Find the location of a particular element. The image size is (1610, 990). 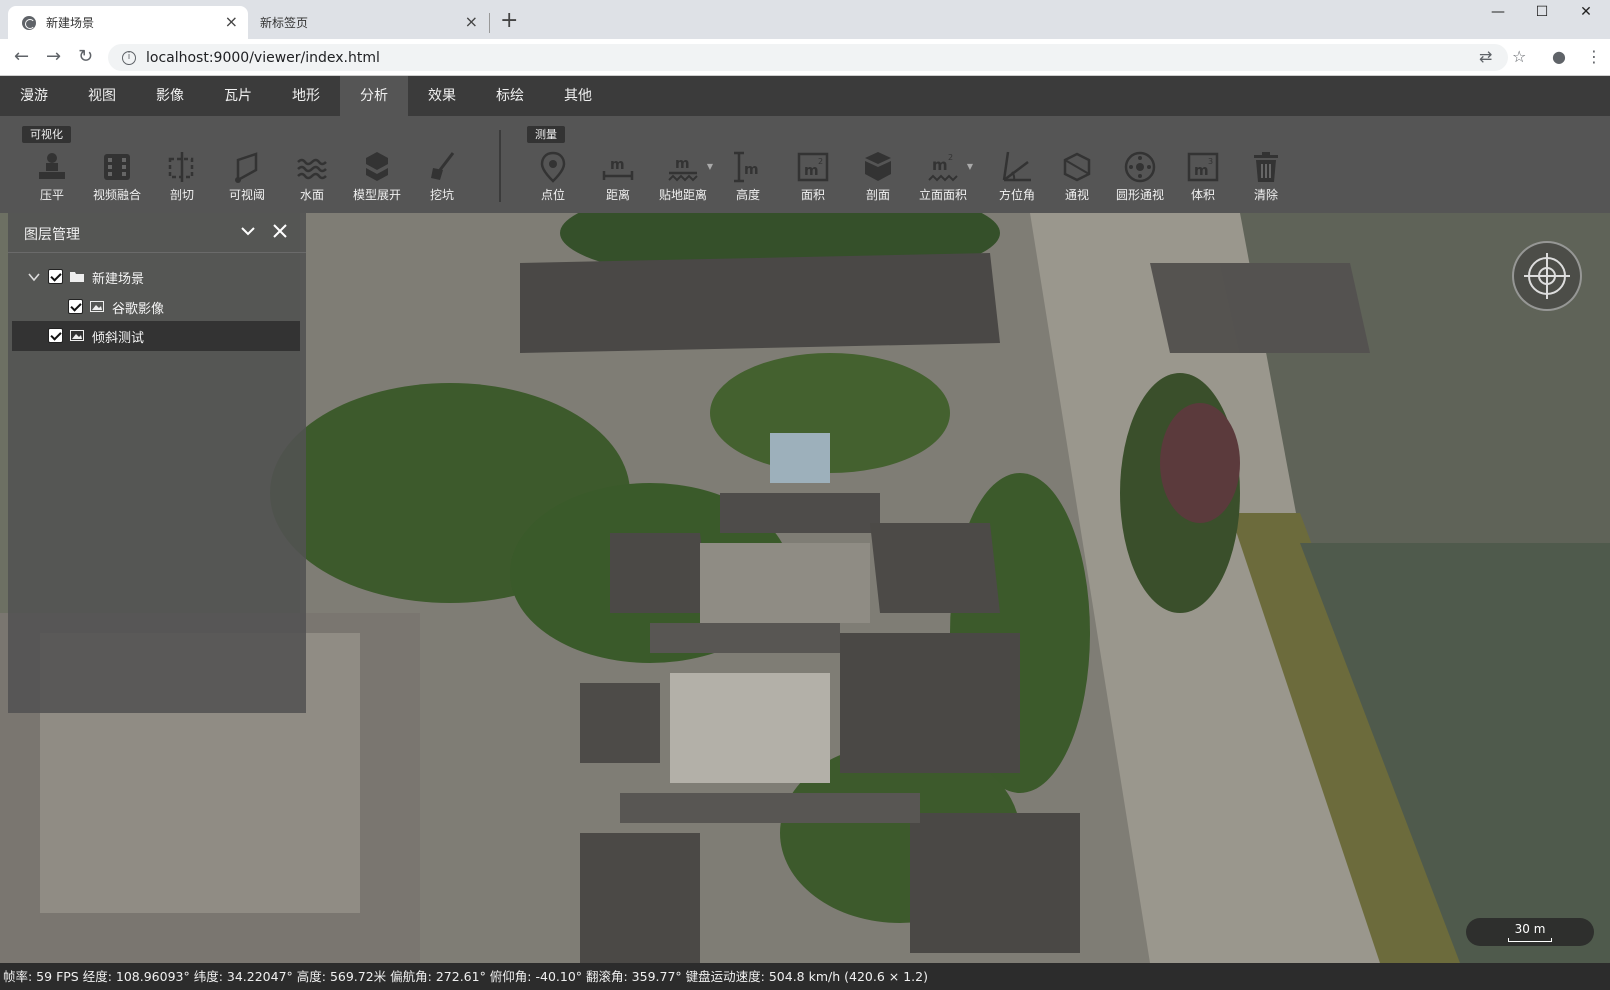

tool-clear: 清除 is located at coordinates (1266, 178).